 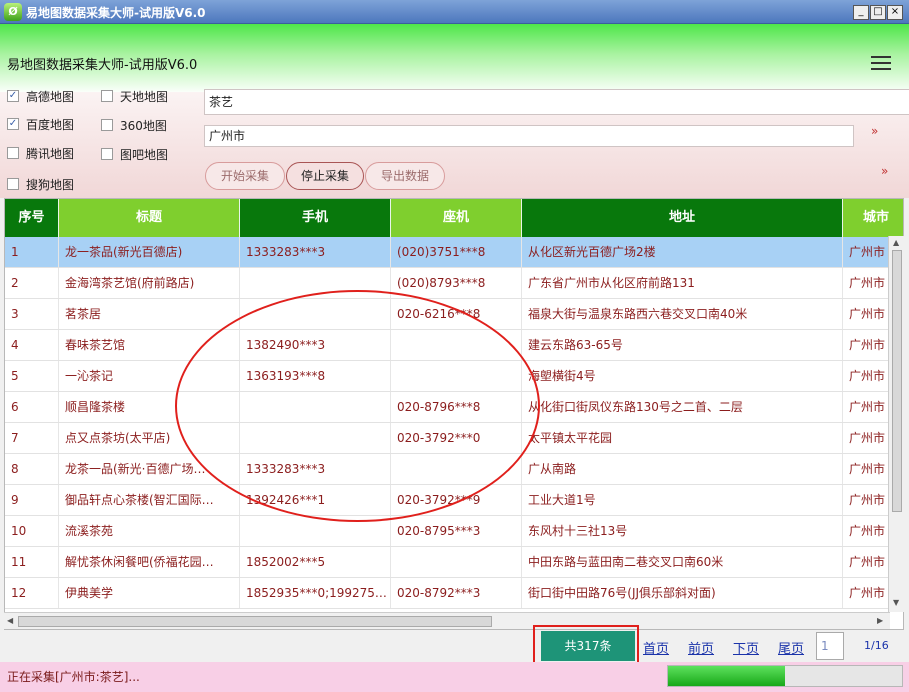 What do you see at coordinates (785, 676) in the screenshot?
I see `collect-progress-bar` at bounding box center [785, 676].